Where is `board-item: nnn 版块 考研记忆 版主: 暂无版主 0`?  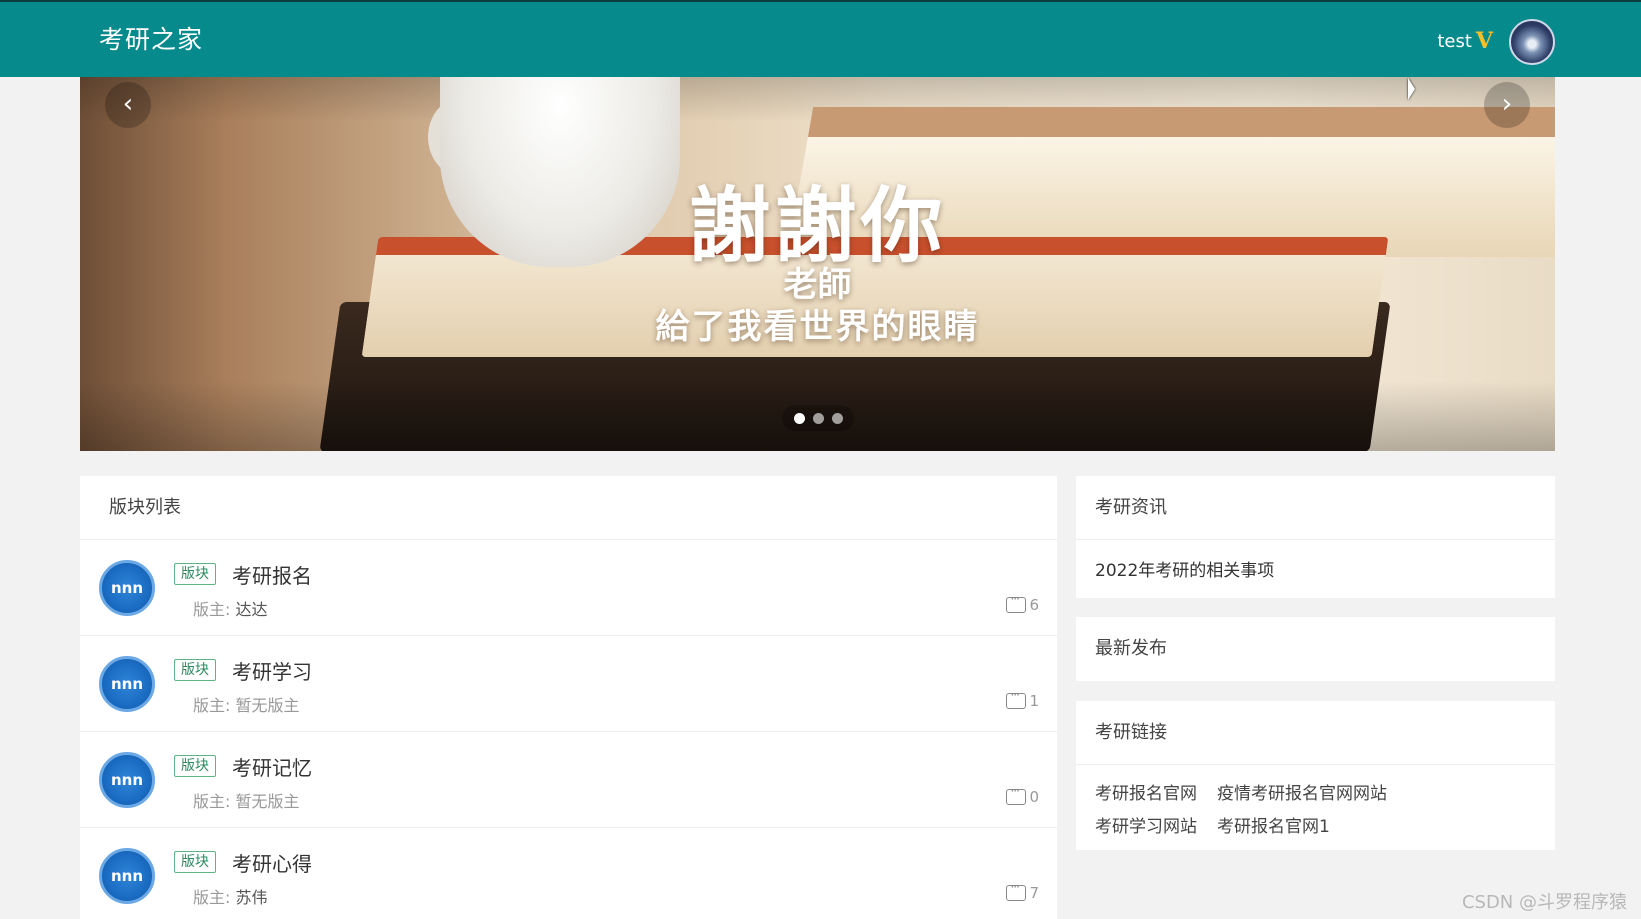
board-item: nnn 版块 考研记忆 版主: 暂无版主 0 is located at coordinates (568, 780).